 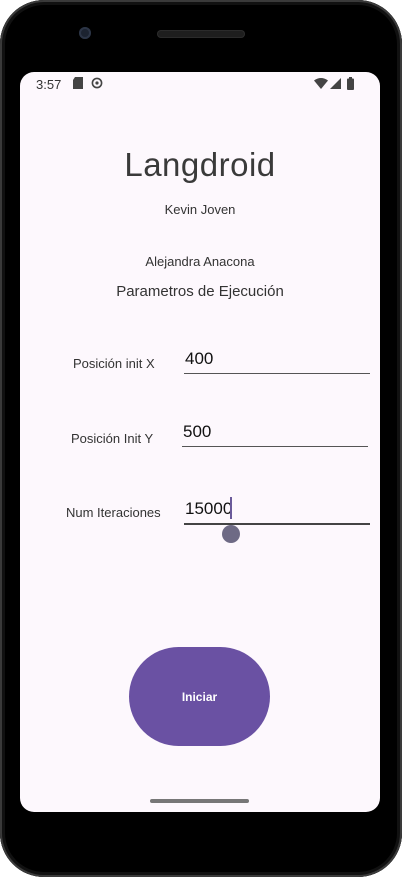 I want to click on iterations-input: 15000, so click(x=277, y=511).